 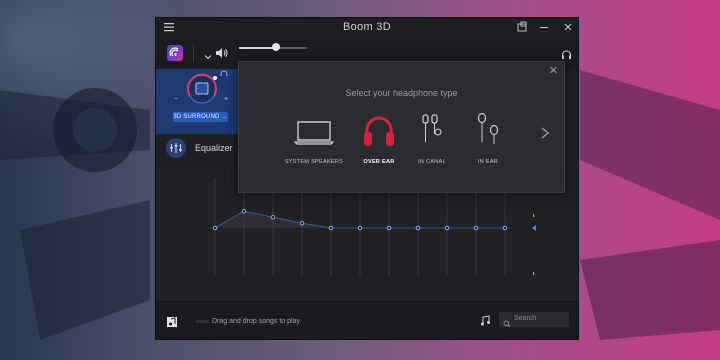 I want to click on equalizer-icon, so click(x=176, y=148).